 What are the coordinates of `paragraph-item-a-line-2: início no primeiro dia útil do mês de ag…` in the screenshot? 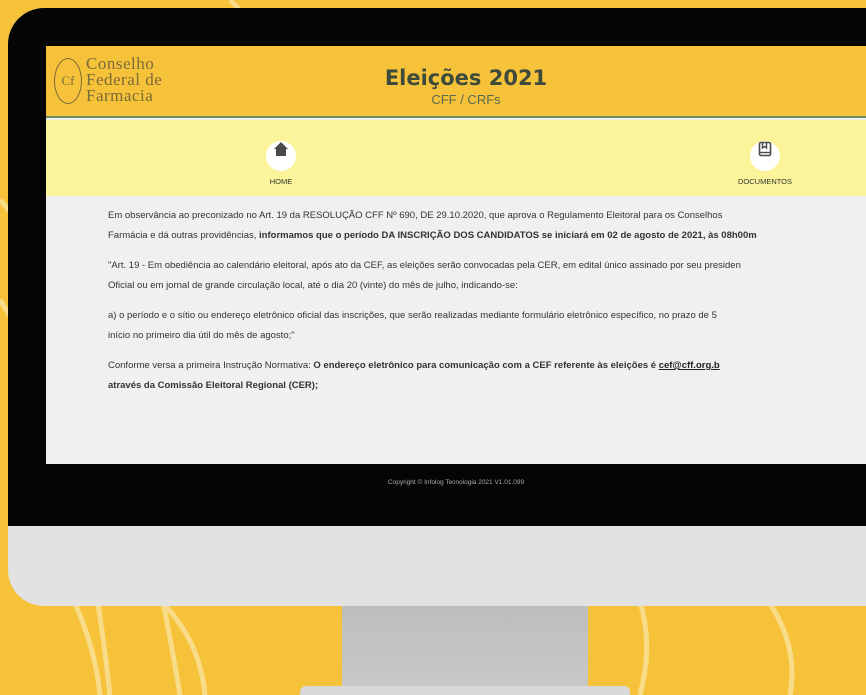 It's located at (201, 335).